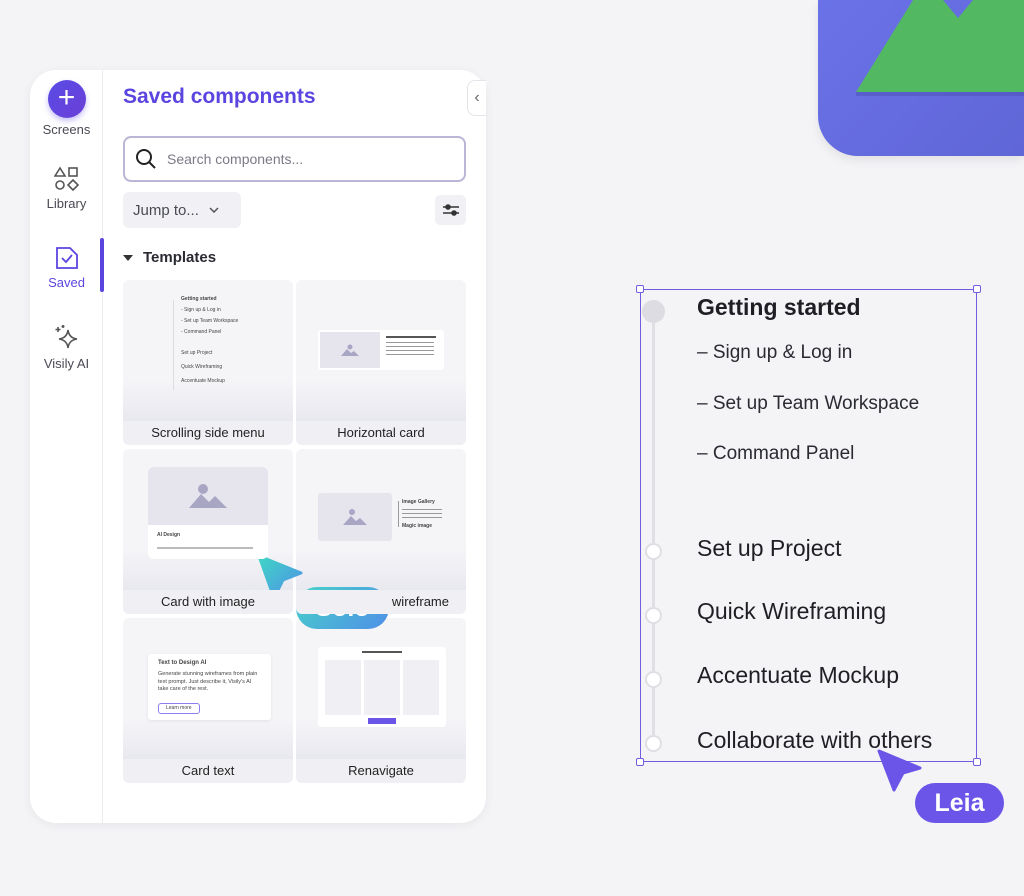 The width and height of the screenshot is (1024, 896). I want to click on saved-icon, so click(66, 258).